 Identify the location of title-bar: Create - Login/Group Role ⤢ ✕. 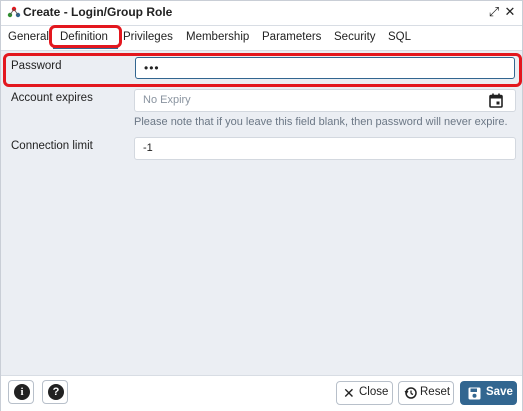
(261, 13).